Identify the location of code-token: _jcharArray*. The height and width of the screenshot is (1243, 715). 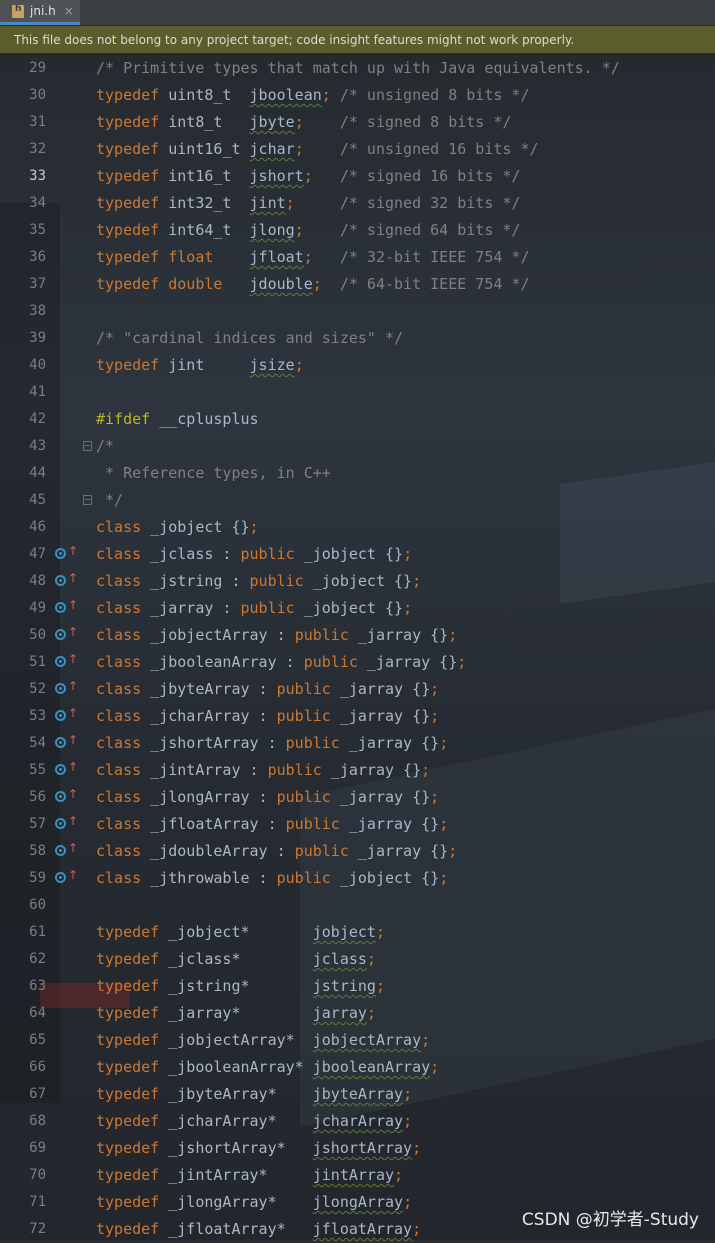
(236, 1121).